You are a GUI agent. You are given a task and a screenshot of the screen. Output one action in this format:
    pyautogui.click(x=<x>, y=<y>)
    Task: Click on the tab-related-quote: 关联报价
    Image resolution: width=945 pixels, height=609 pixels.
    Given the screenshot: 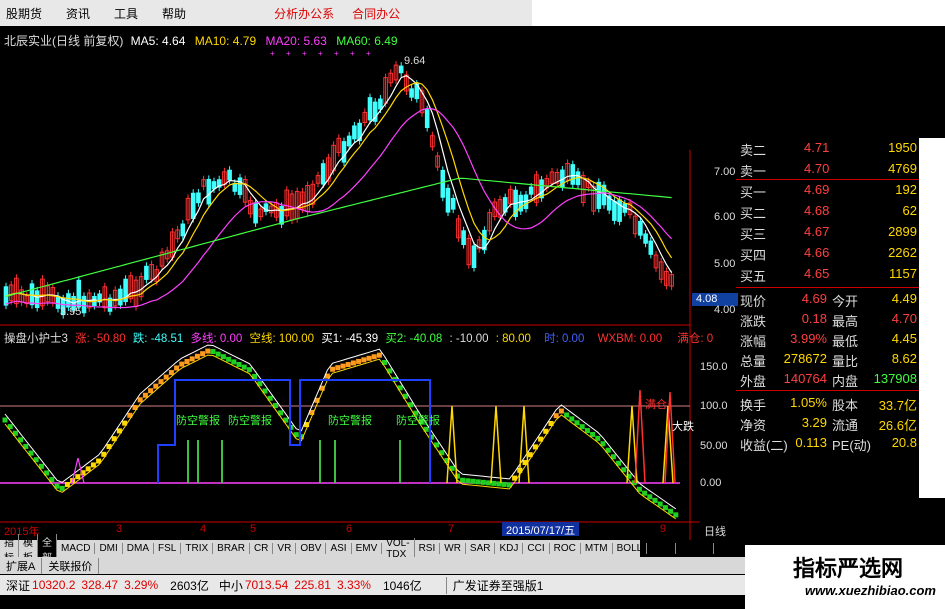 What is the action you would take?
    pyautogui.click(x=71, y=565)
    